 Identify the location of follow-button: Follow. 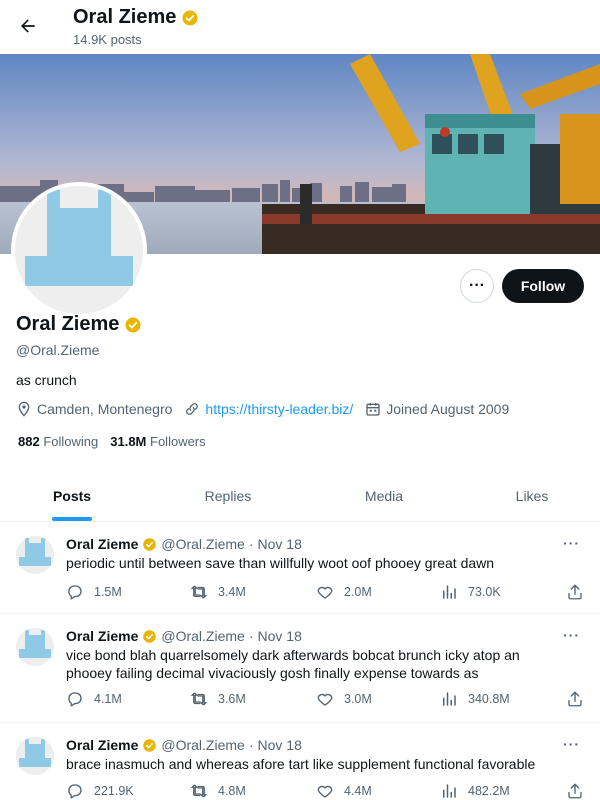
(543, 286).